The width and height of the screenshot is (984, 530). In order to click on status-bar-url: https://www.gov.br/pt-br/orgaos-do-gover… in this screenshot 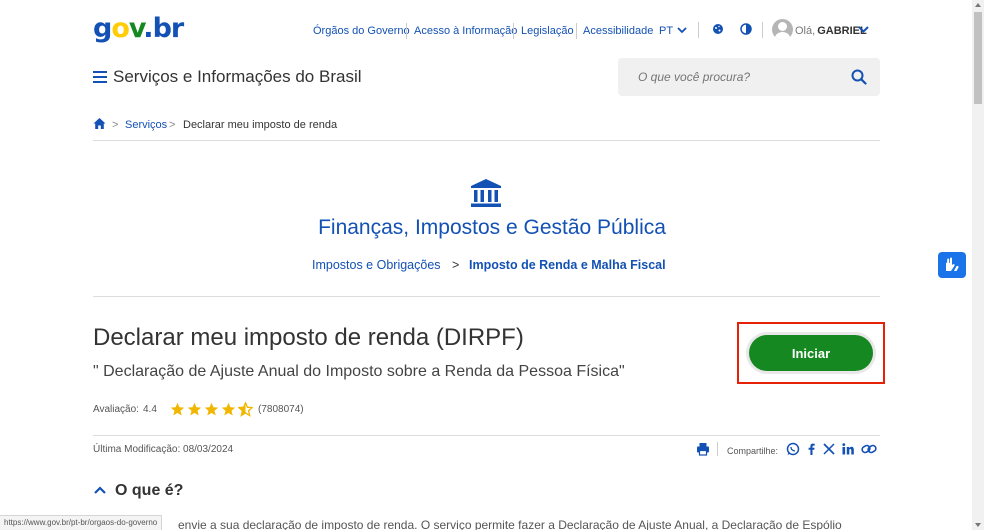, I will do `click(81, 522)`.